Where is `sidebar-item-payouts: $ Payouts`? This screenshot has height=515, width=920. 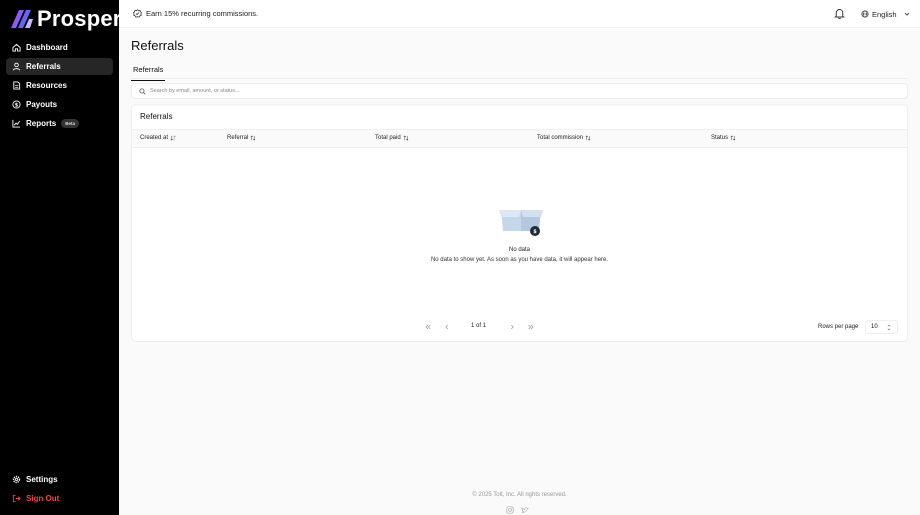 sidebar-item-payouts: $ Payouts is located at coordinates (59, 104).